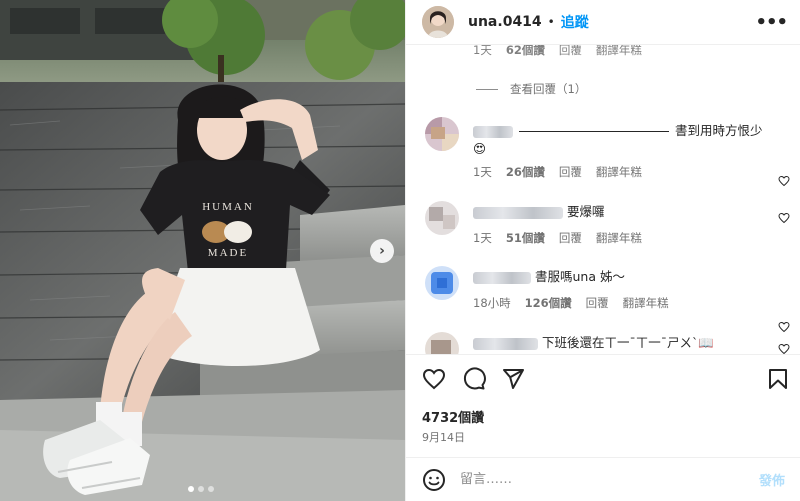 This screenshot has width=800, height=501. I want to click on like-count: 4732個讚, so click(453, 416).